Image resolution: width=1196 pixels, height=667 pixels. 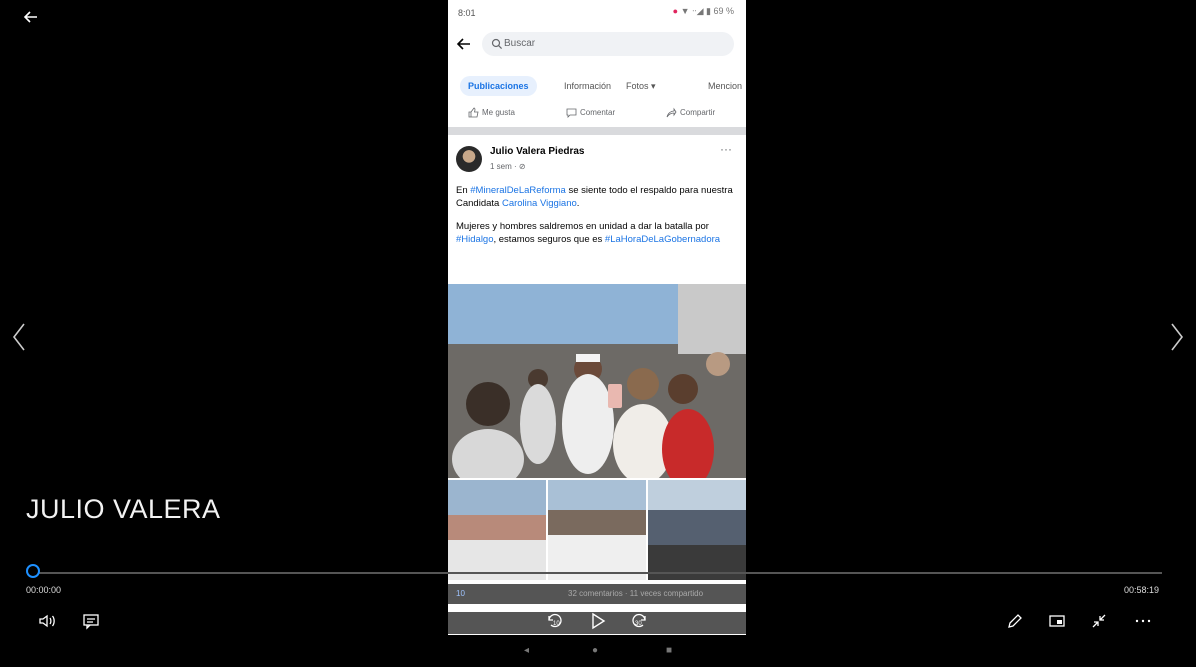 I want to click on seek-handle, so click(x=33, y=571).